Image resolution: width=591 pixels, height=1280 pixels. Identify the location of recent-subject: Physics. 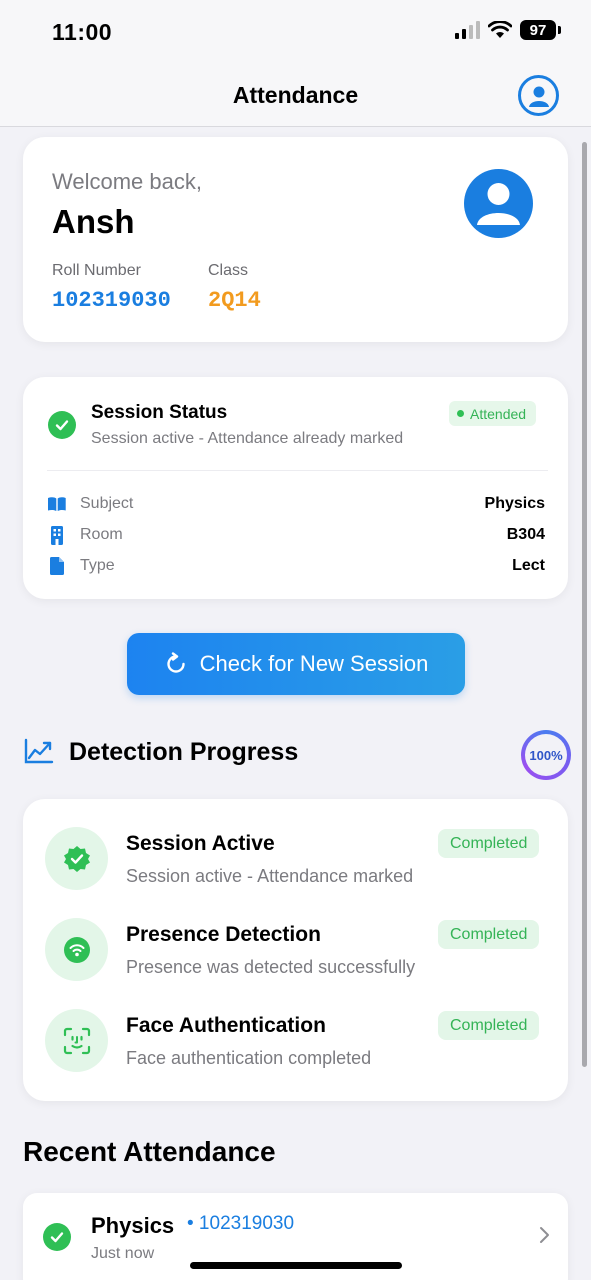
(133, 1225).